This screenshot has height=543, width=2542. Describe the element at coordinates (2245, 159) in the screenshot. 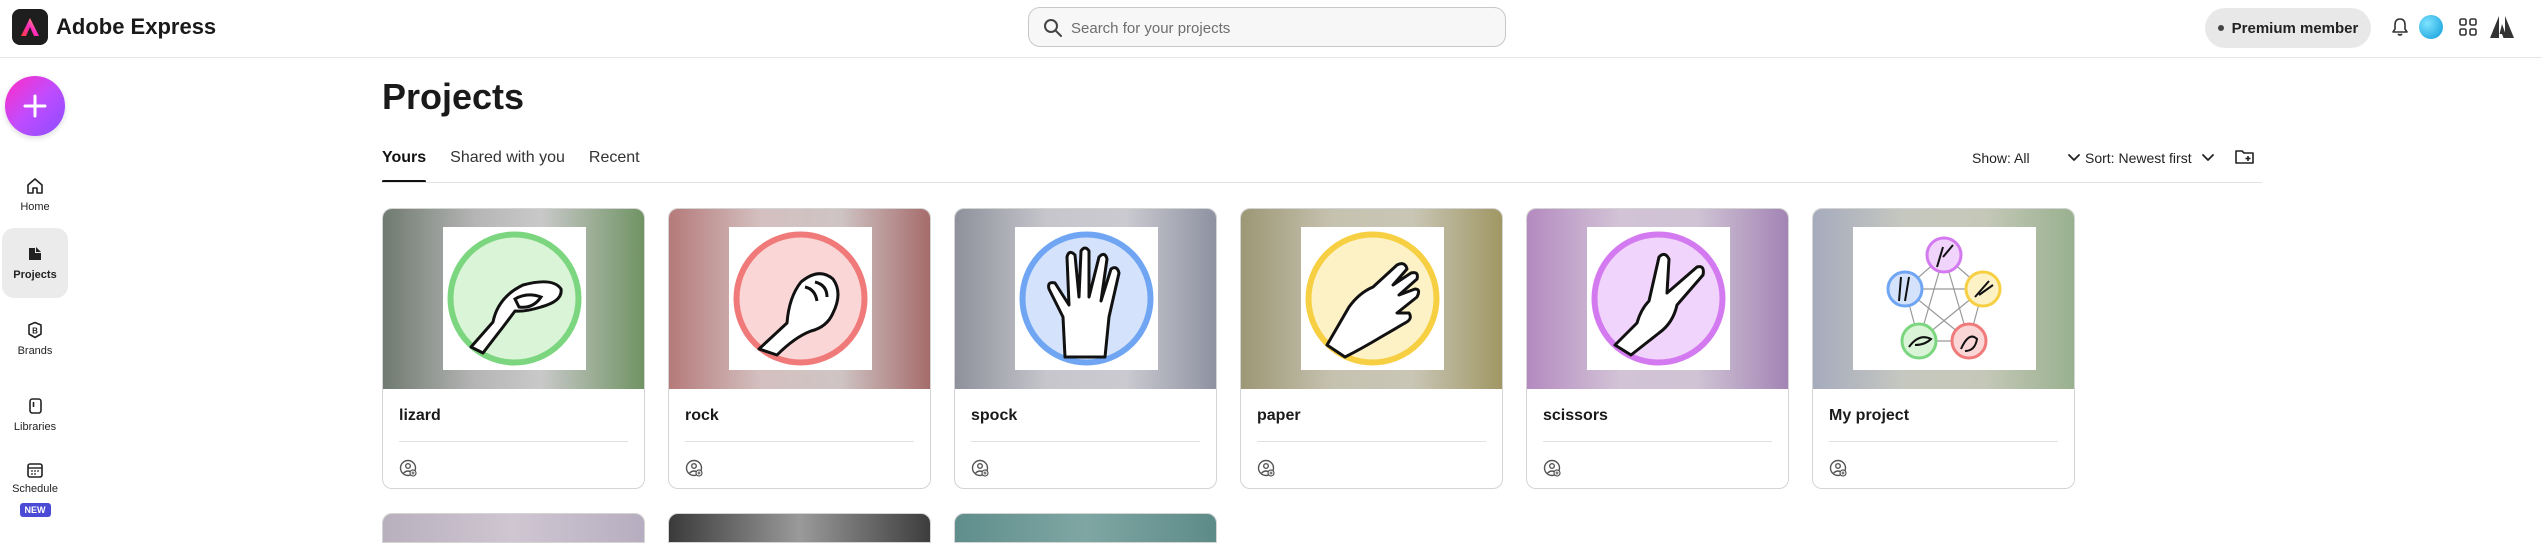

I see `new-folder-icon` at that location.